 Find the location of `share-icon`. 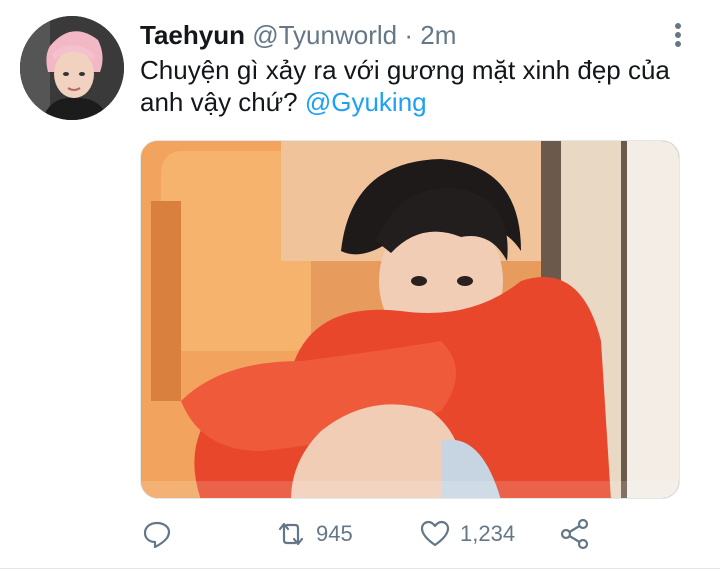

share-icon is located at coordinates (575, 534).